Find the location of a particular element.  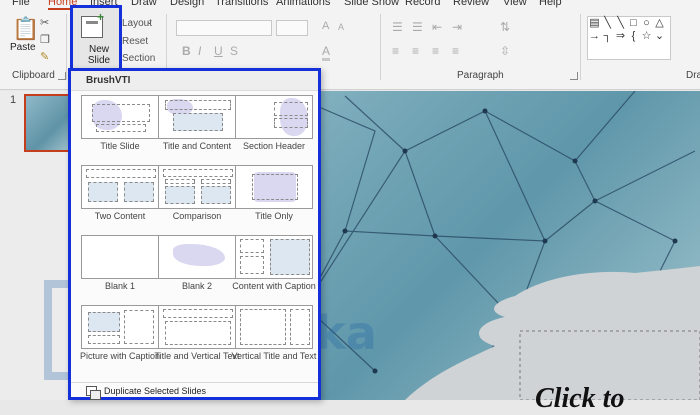

arrow-shape-icon: → is located at coordinates (594, 36).